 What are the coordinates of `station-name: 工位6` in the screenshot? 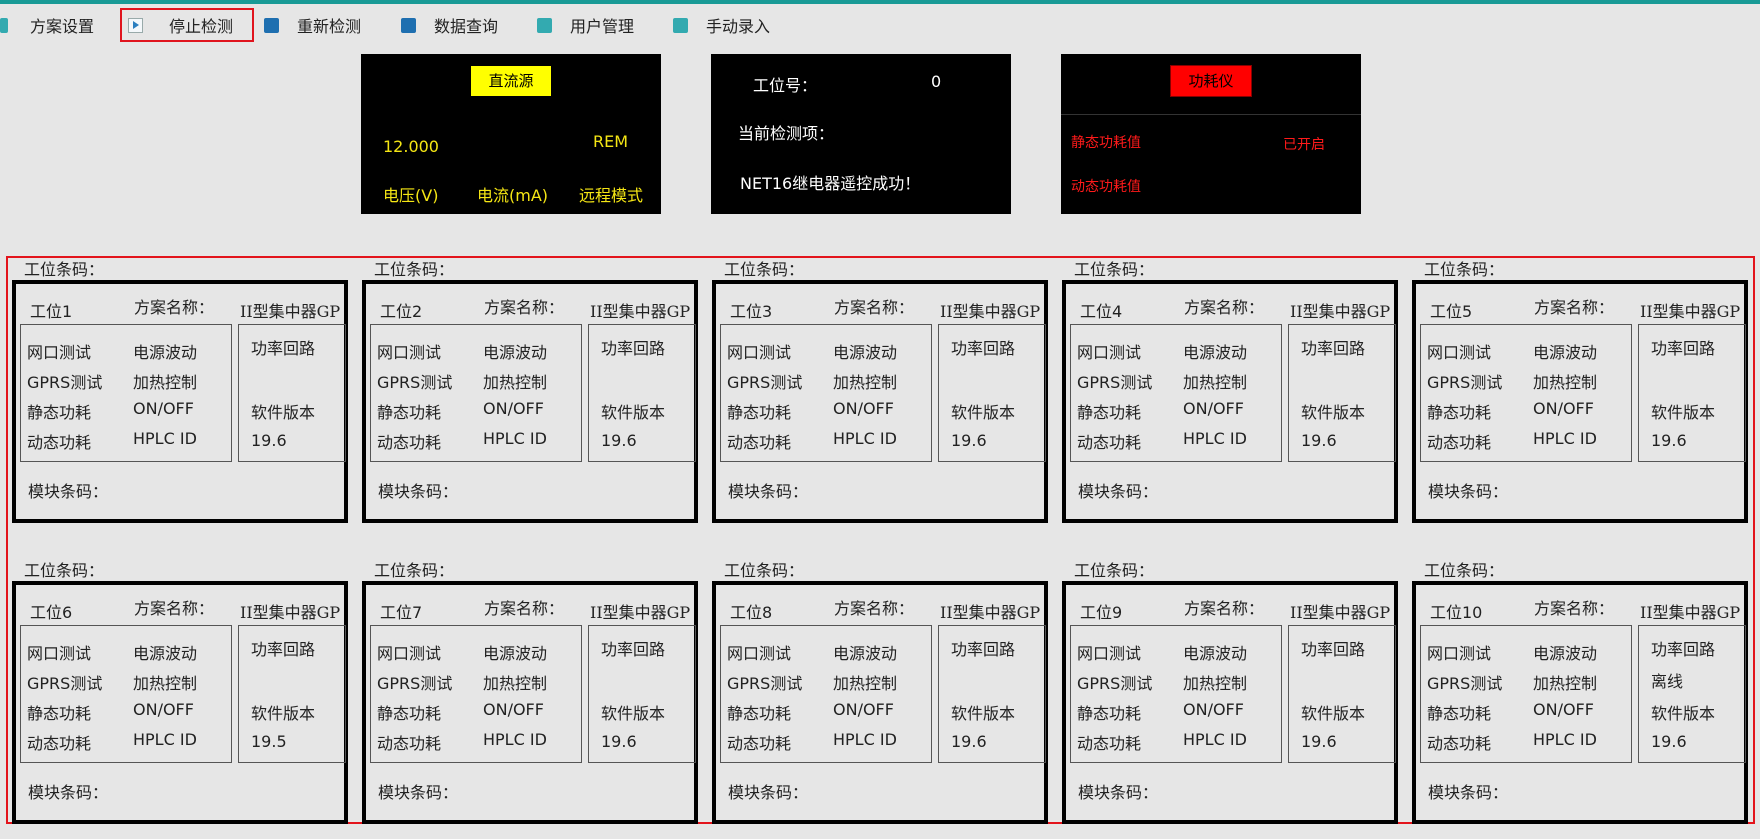 It's located at (51, 612).